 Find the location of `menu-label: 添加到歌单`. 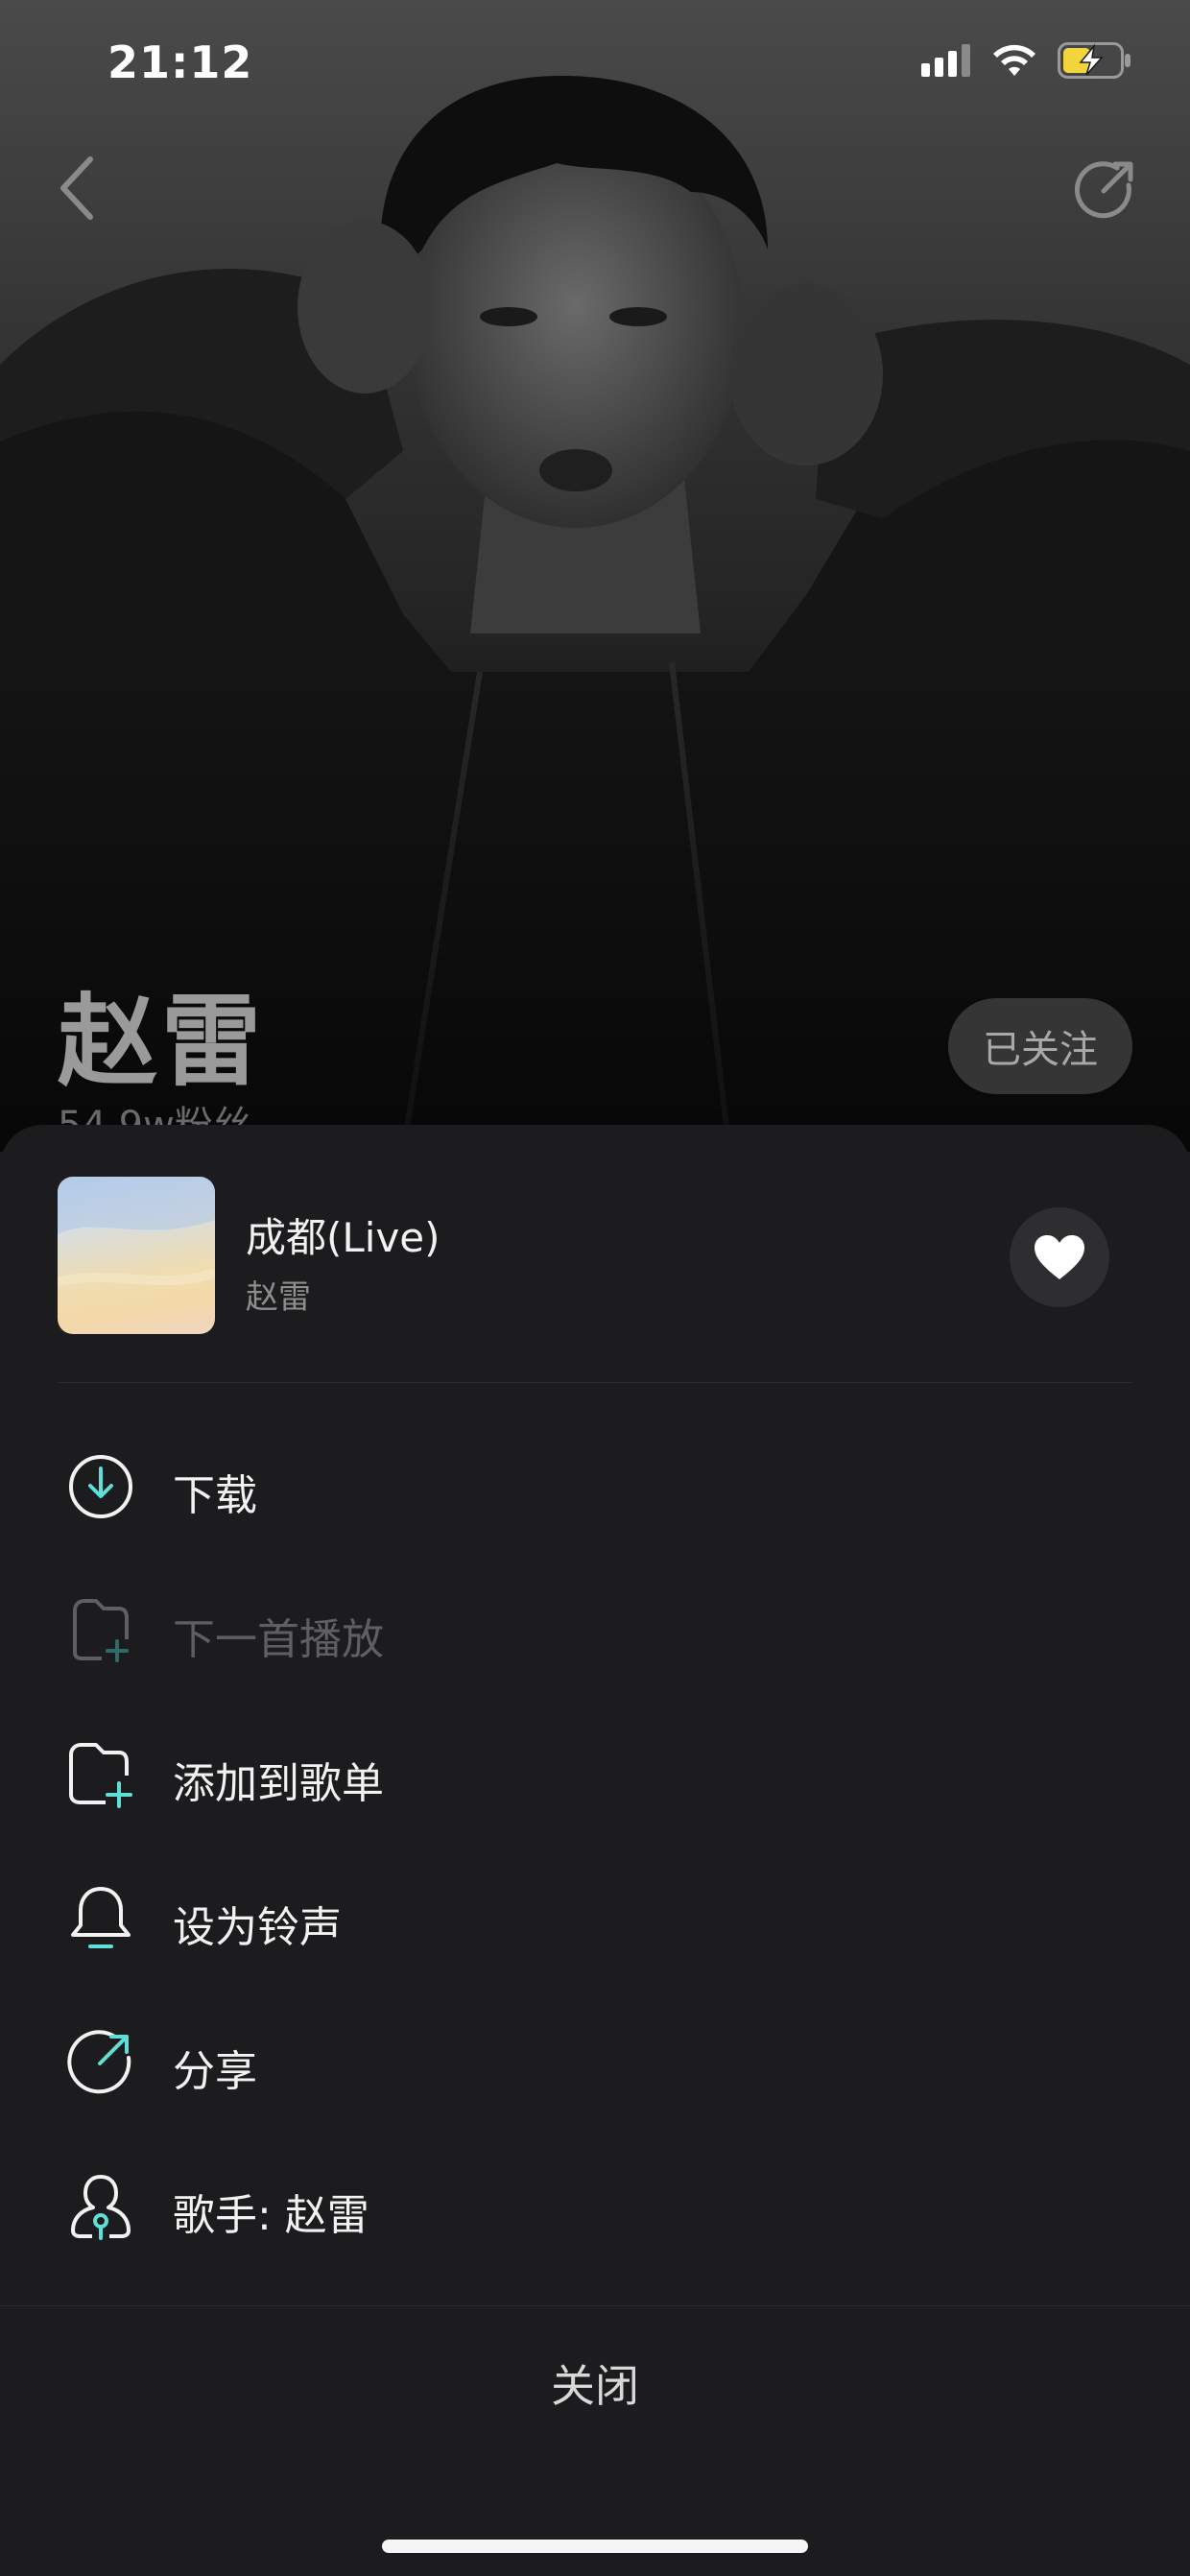

menu-label: 添加到歌单 is located at coordinates (279, 1783).